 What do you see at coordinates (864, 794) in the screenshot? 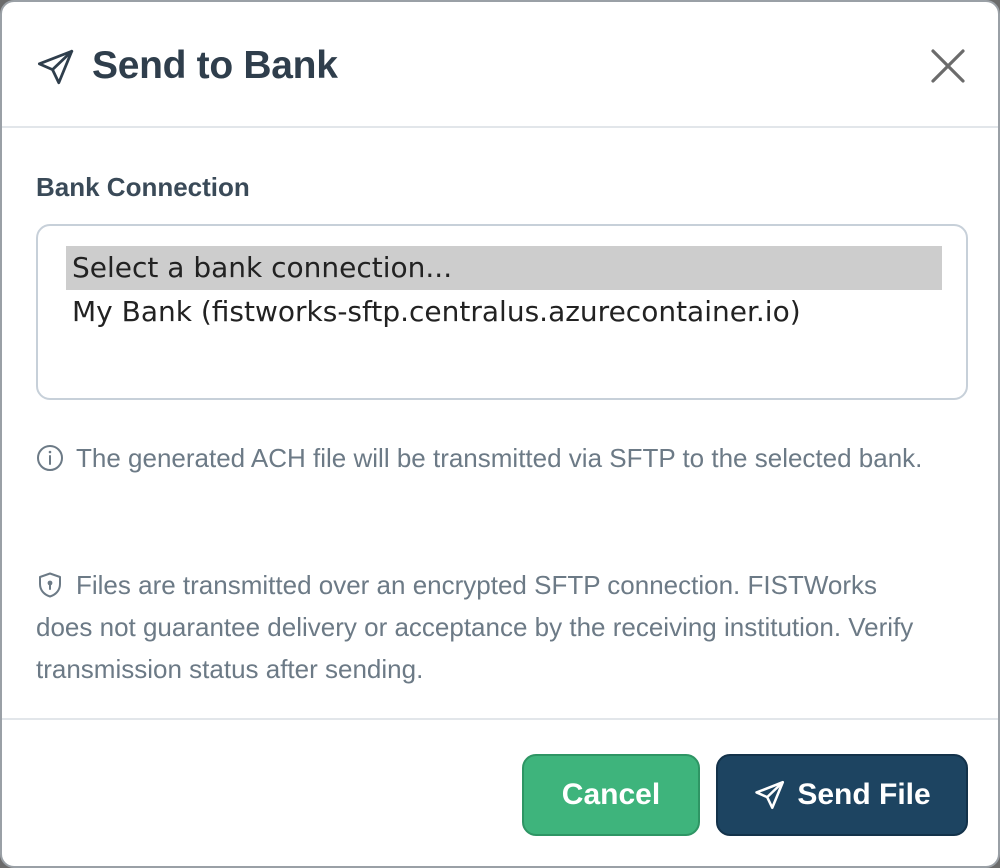
I see `send-file-button-label: Send File` at bounding box center [864, 794].